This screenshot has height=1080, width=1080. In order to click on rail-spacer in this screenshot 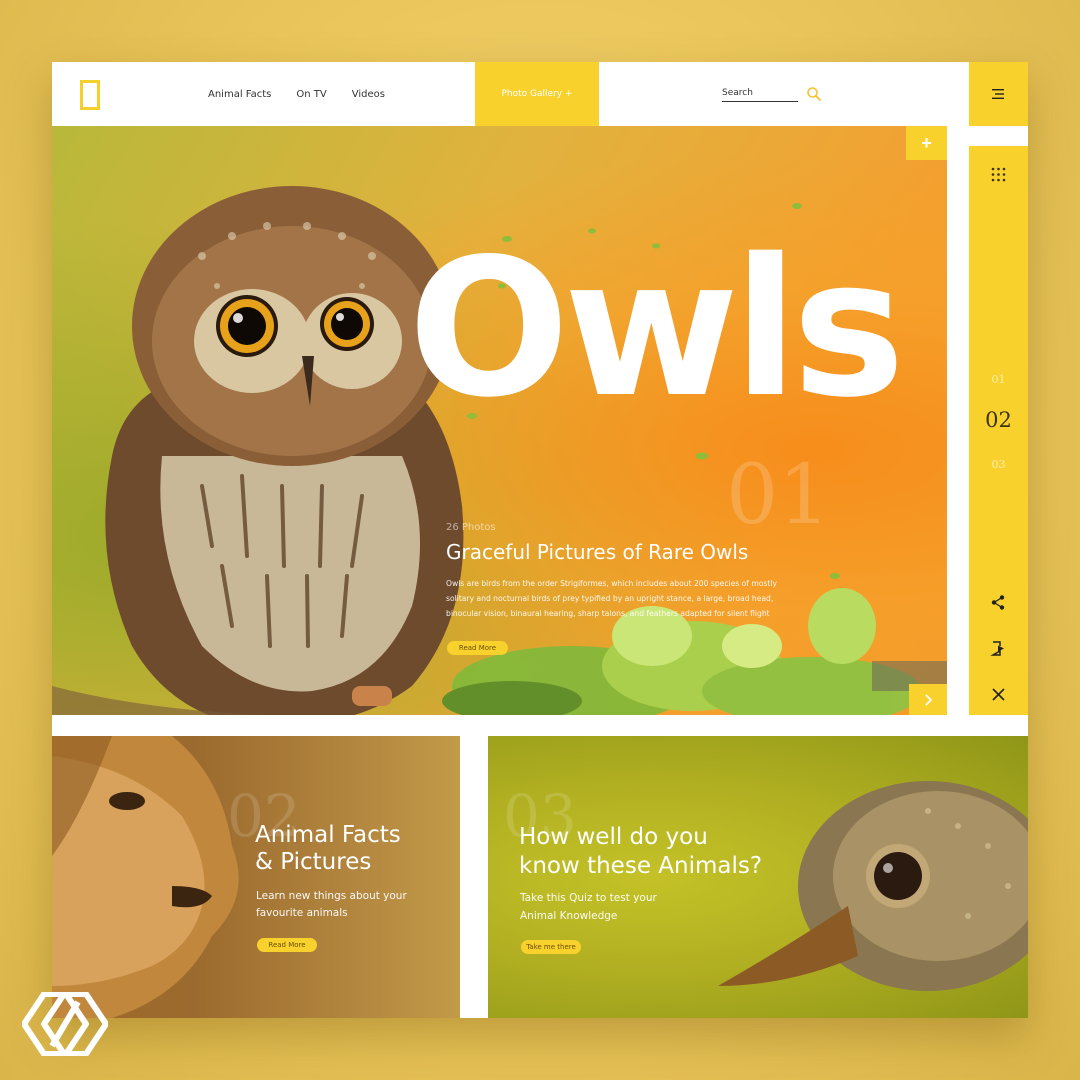, I will do `click(998, 134)`.